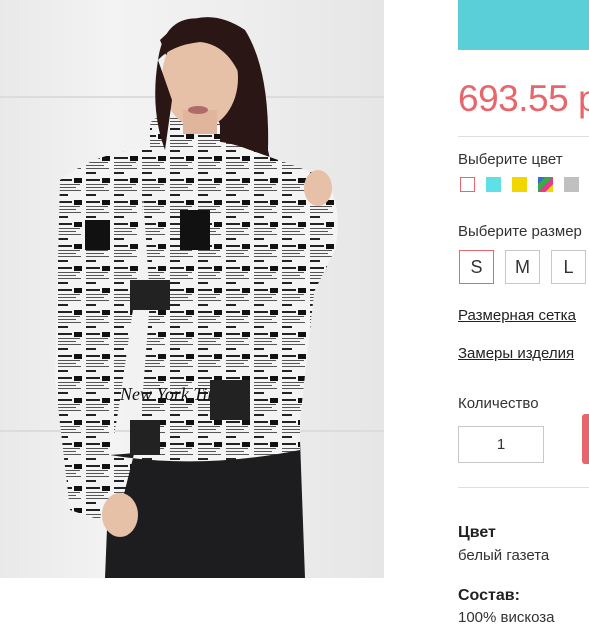 Image resolution: width=589 pixels, height=631 pixels. I want to click on product-price: 693.55 р, so click(523, 98).